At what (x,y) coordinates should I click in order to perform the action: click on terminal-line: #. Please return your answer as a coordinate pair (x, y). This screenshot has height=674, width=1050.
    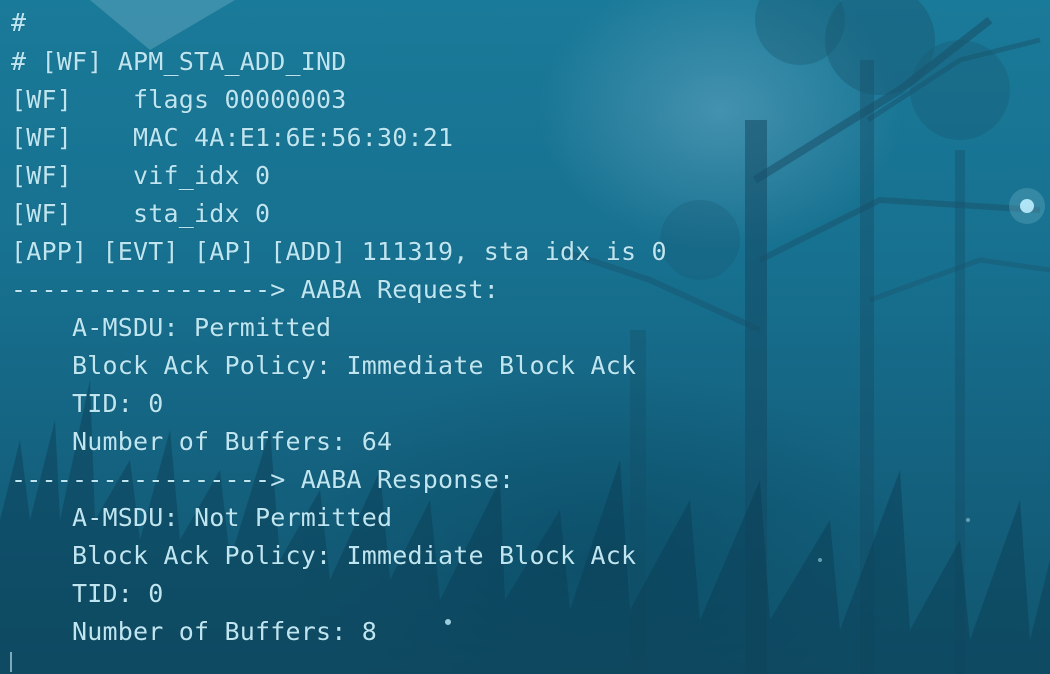
    Looking at the image, I should click on (19, 22).